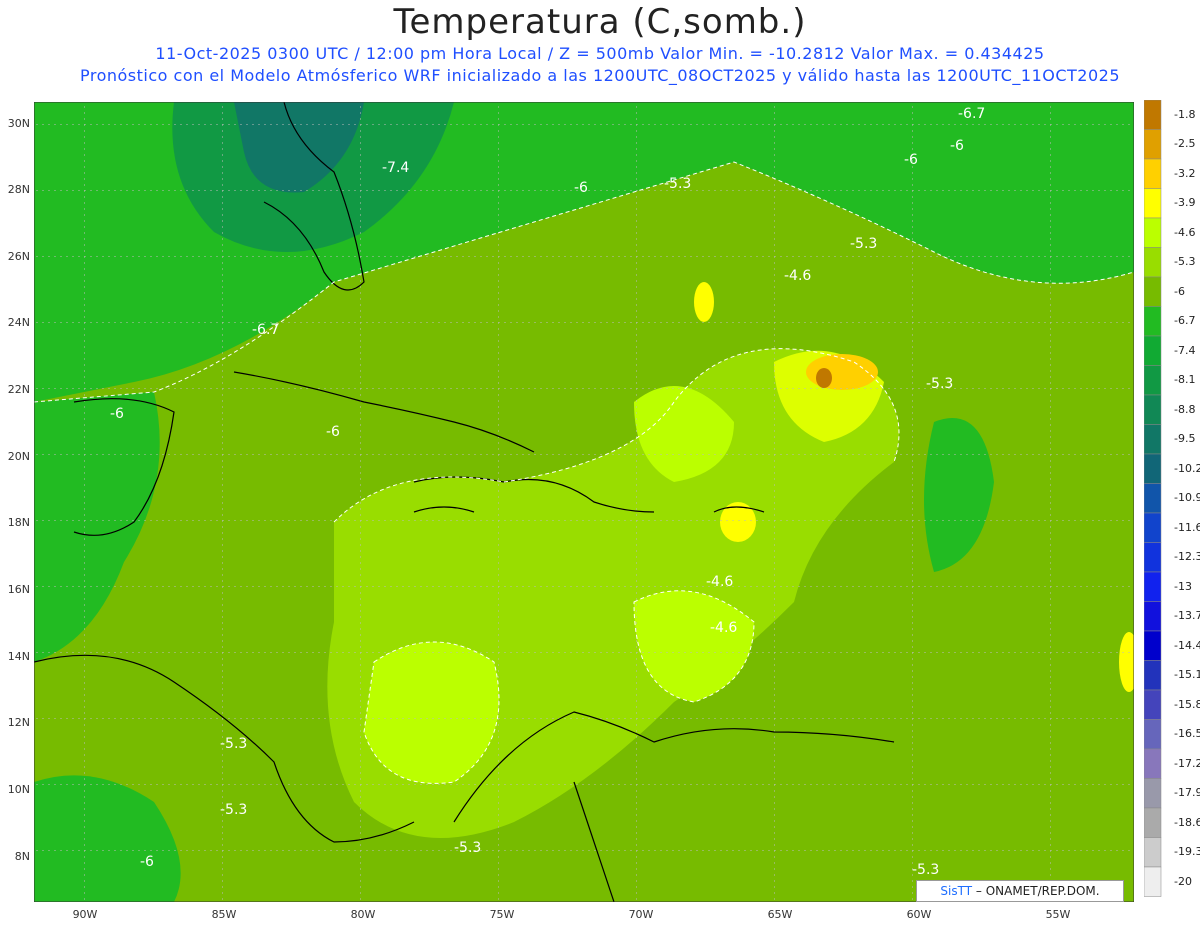 The width and height of the screenshot is (1200, 927). I want to click on credit-box: SisTT – ONAMET/REP.DOM., so click(1020, 891).